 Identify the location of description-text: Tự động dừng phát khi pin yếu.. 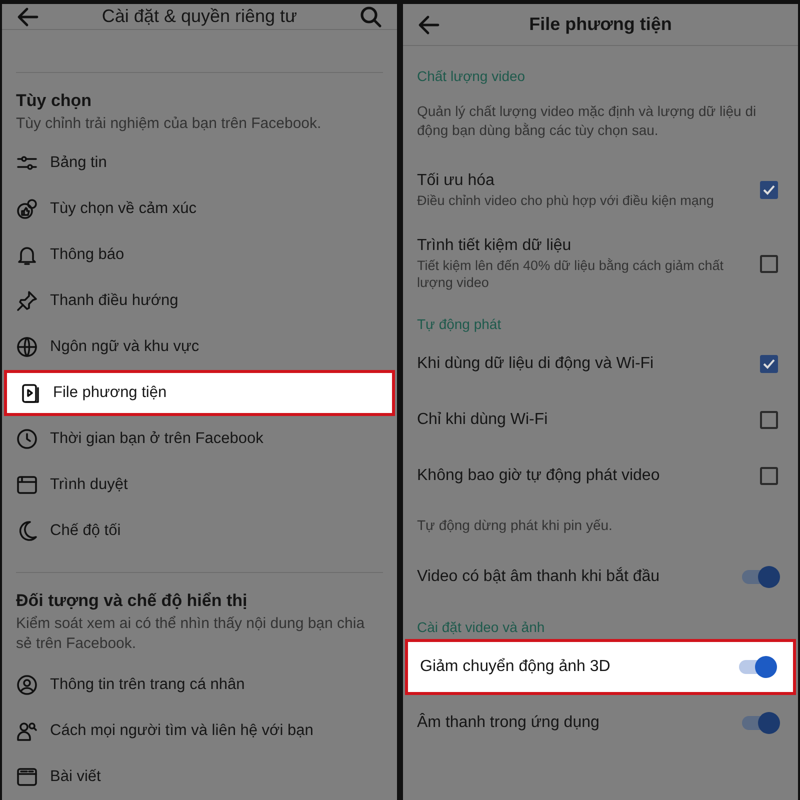
(515, 525).